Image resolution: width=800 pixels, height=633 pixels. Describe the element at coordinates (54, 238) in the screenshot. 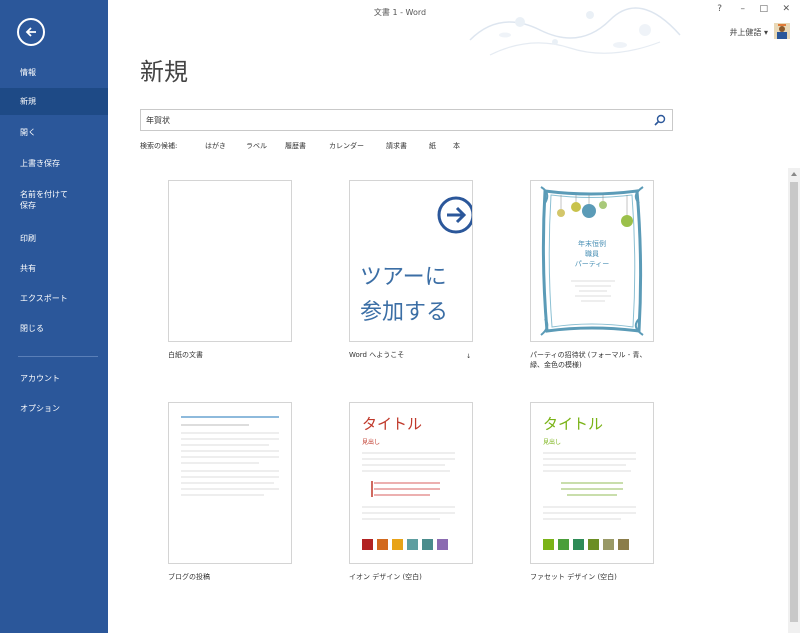

I see `nav-print: 印刷` at that location.